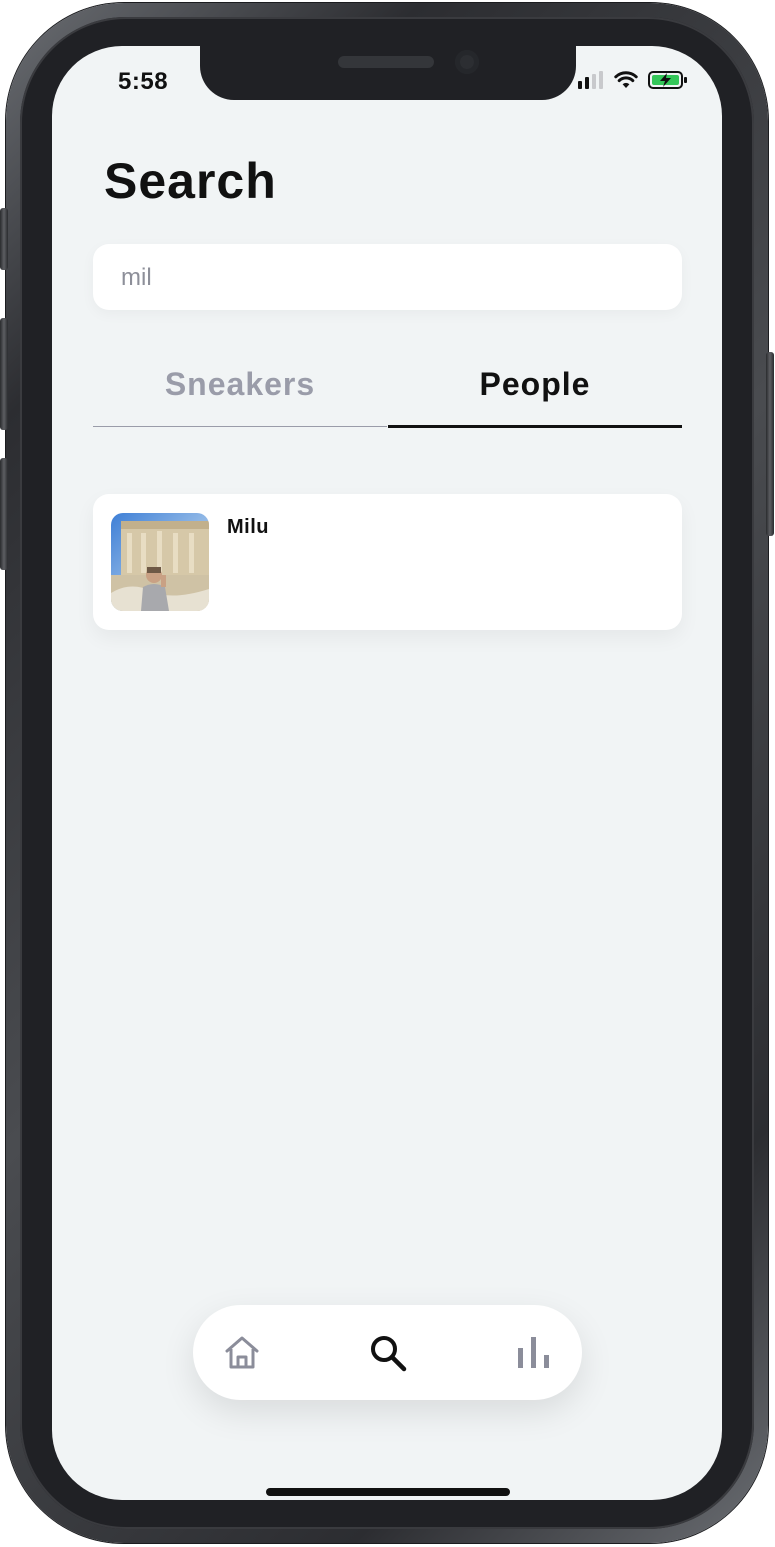 Image resolution: width=775 pixels, height=1547 pixels. I want to click on tab-people: People, so click(535, 391).